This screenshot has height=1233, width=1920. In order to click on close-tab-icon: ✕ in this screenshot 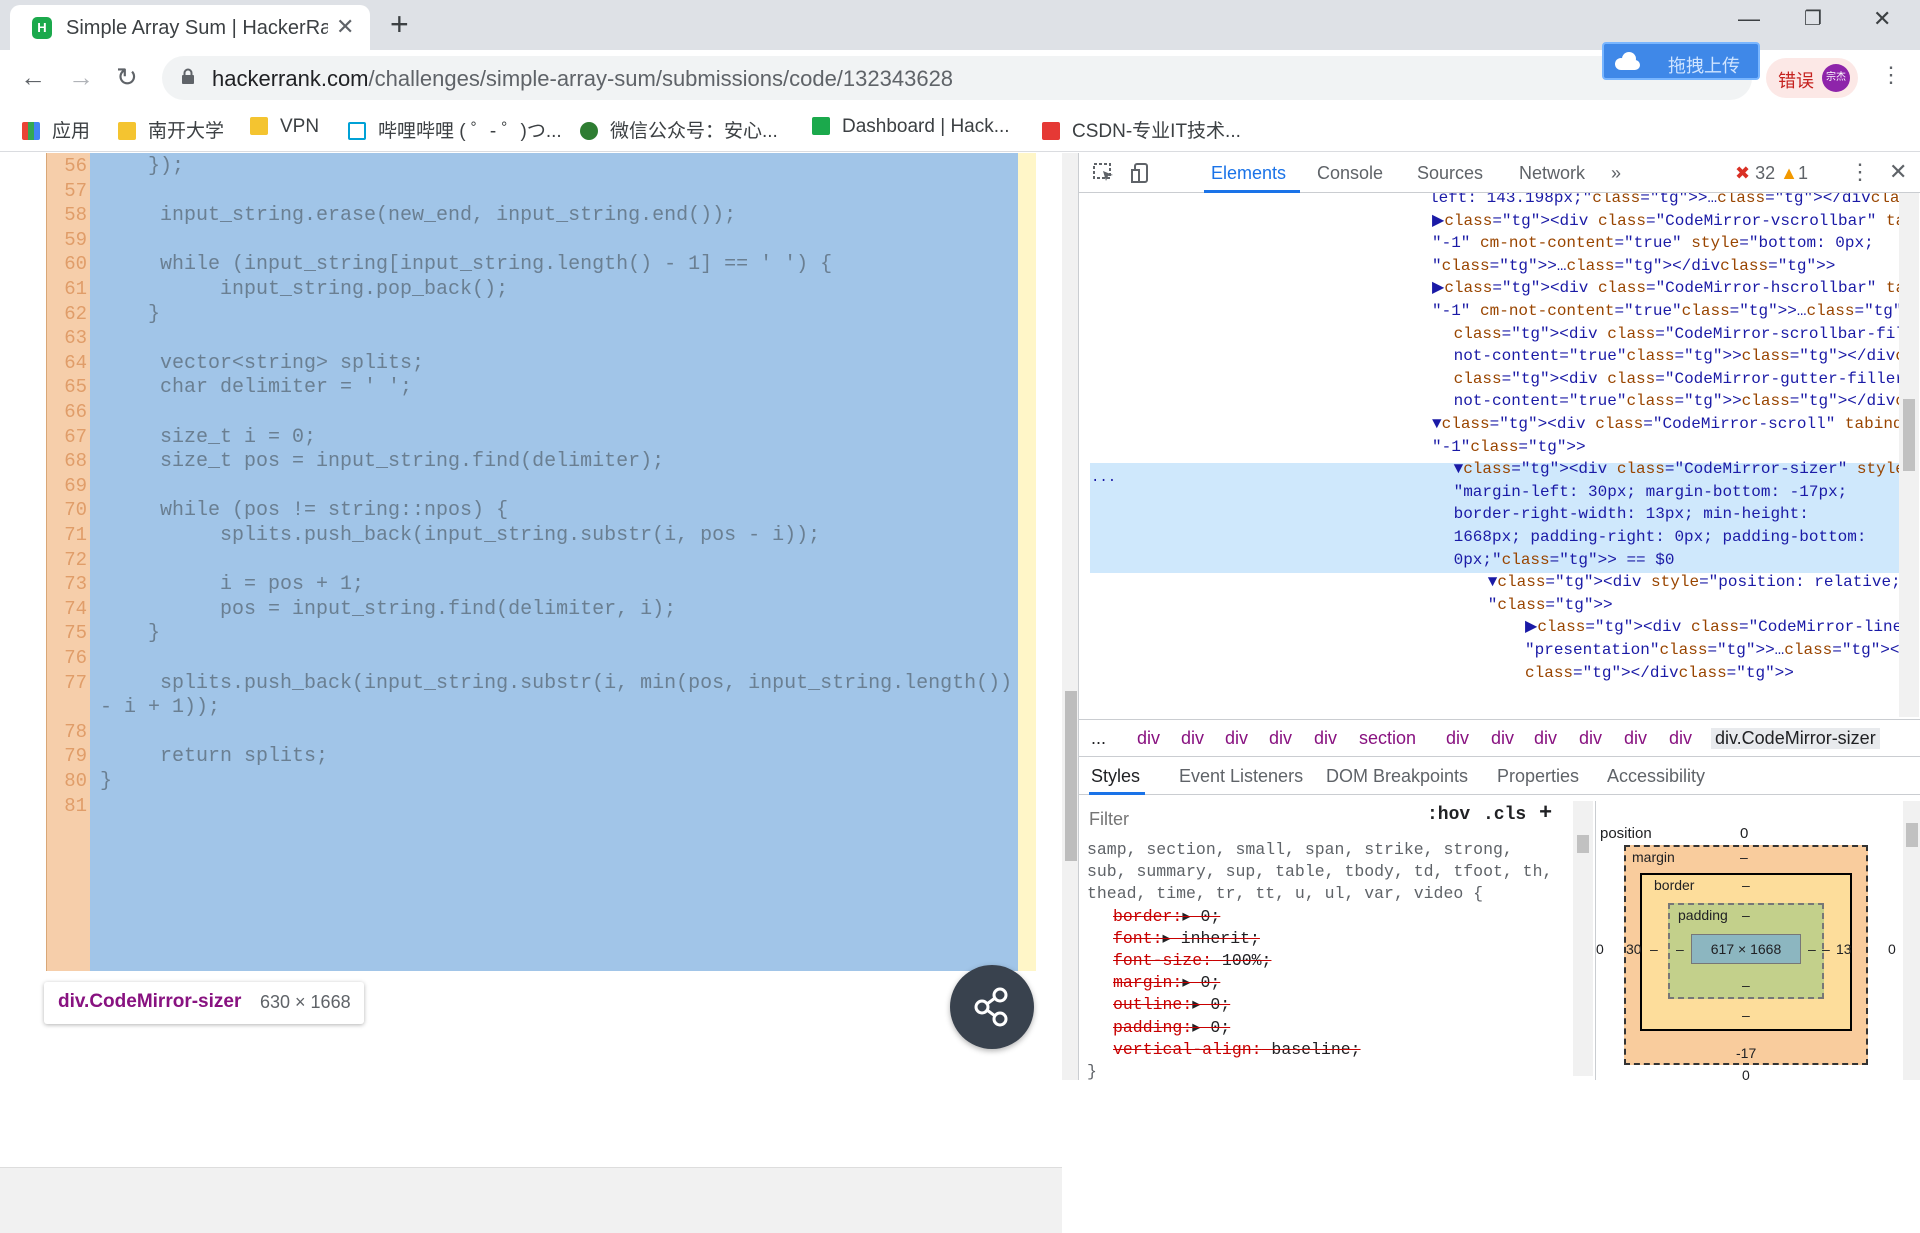, I will do `click(345, 27)`.